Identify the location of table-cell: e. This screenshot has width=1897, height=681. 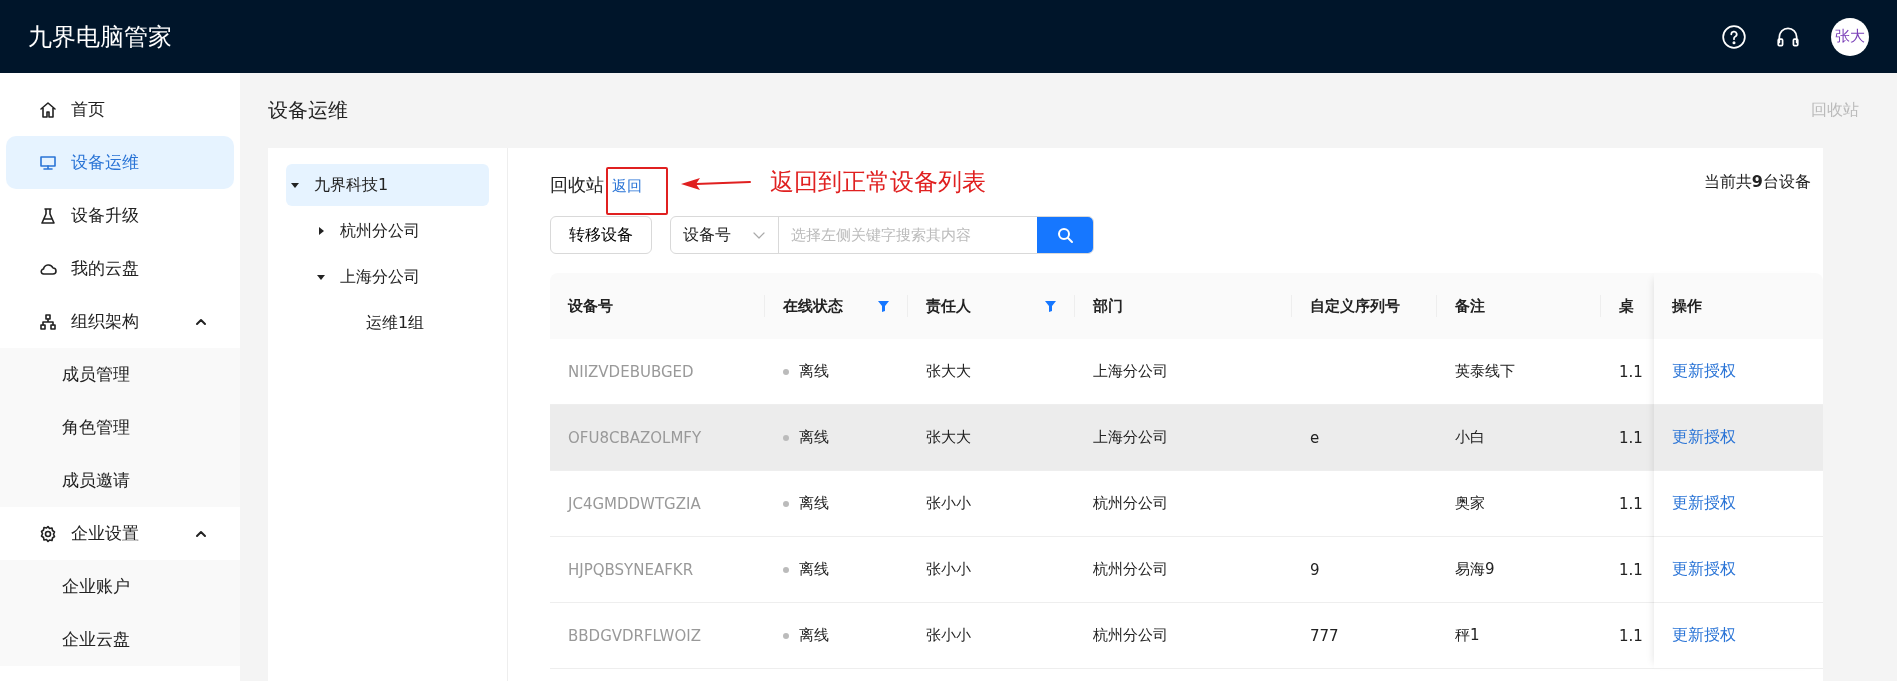
(1315, 437).